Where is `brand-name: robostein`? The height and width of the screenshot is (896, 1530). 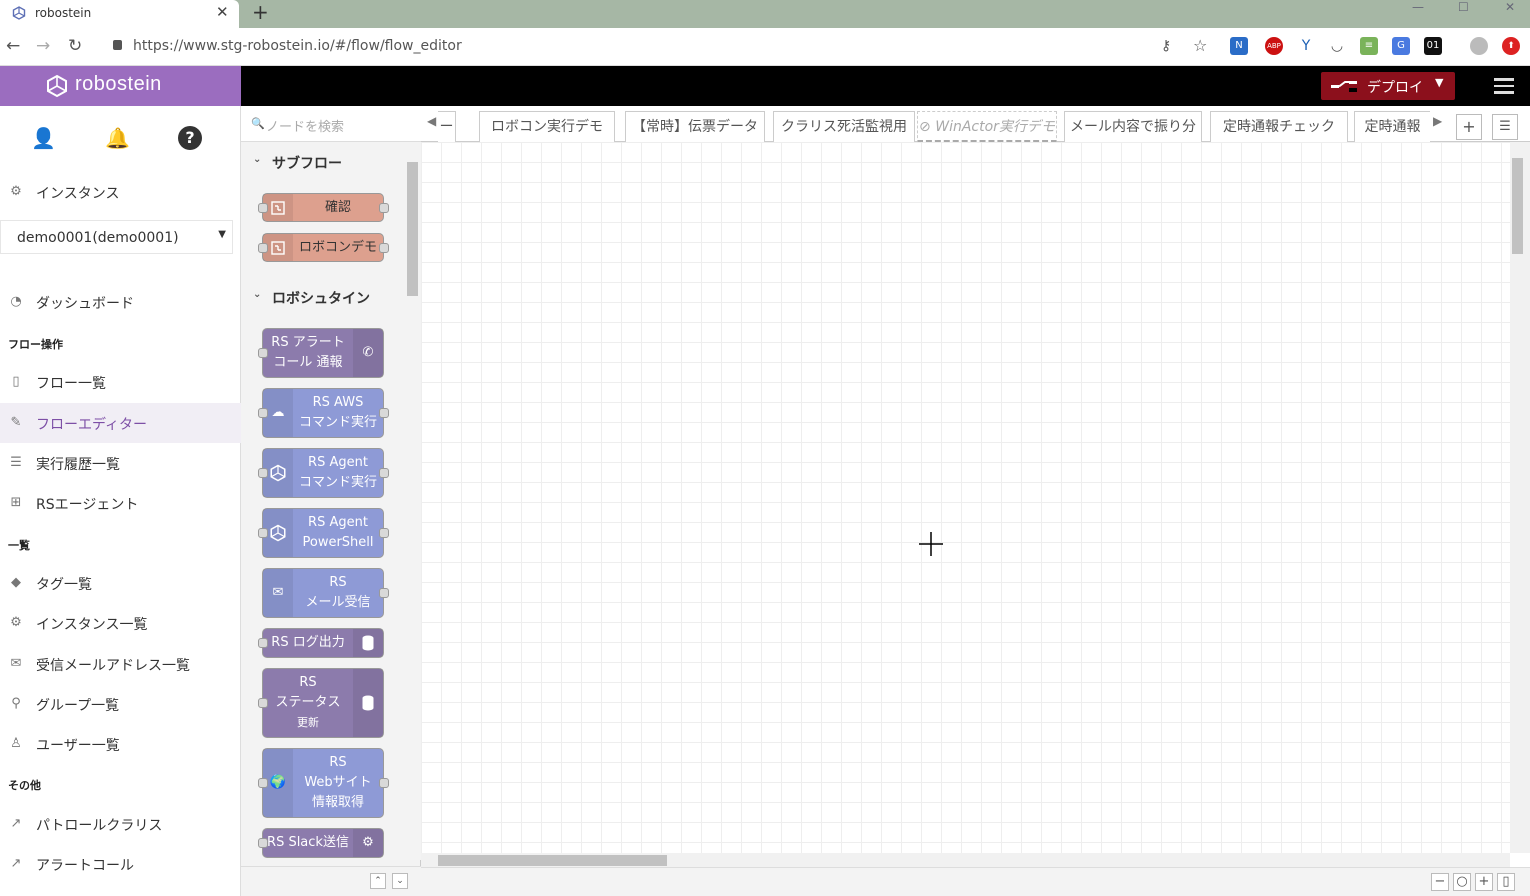
brand-name: robostein is located at coordinates (118, 84).